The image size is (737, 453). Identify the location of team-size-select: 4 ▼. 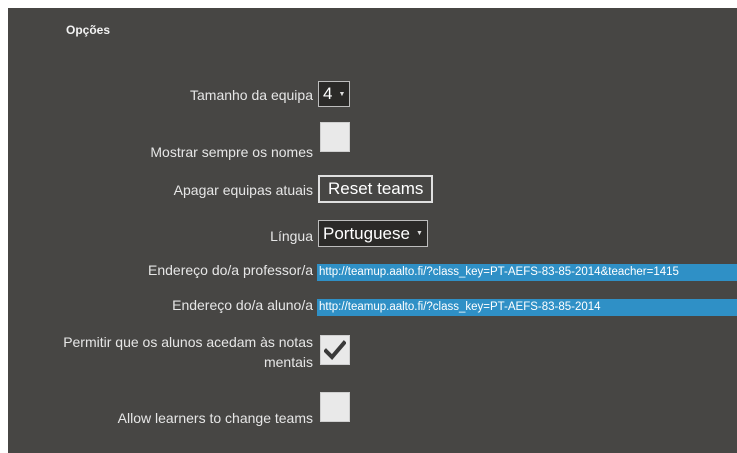
(334, 94).